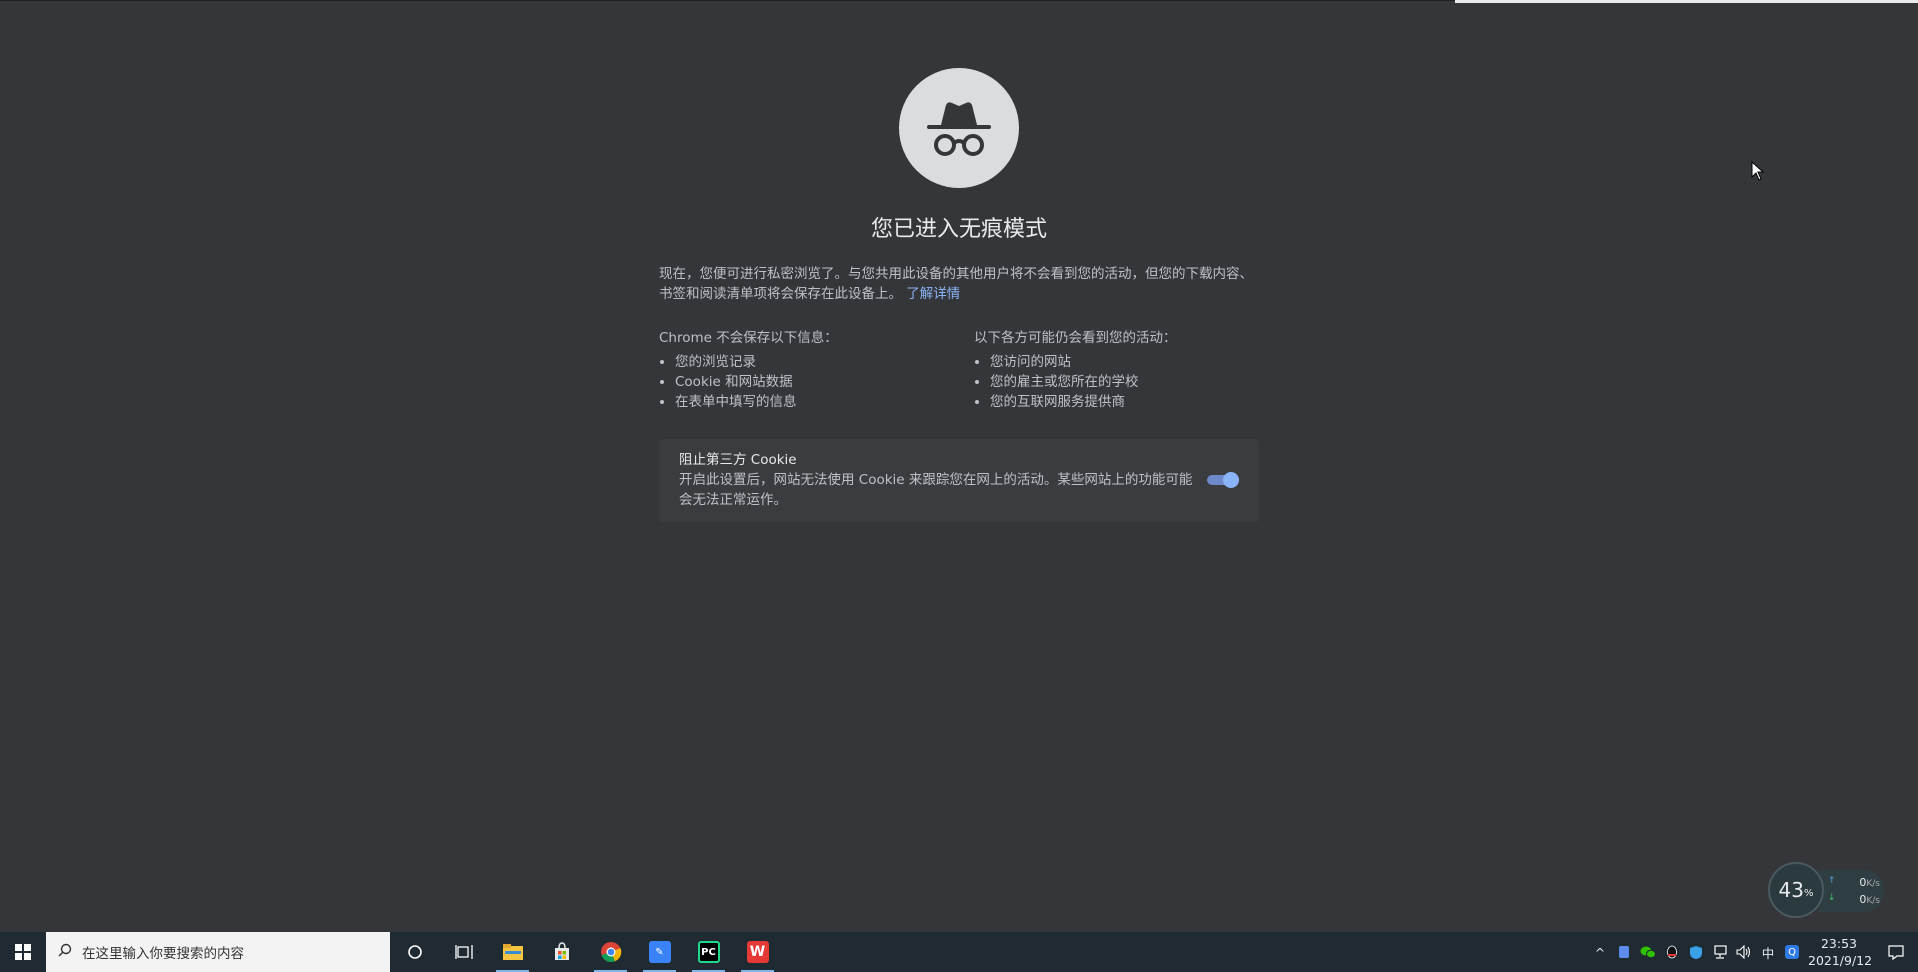 The height and width of the screenshot is (972, 1918). What do you see at coordinates (1222, 480) in the screenshot?
I see `block-cookies-toggle` at bounding box center [1222, 480].